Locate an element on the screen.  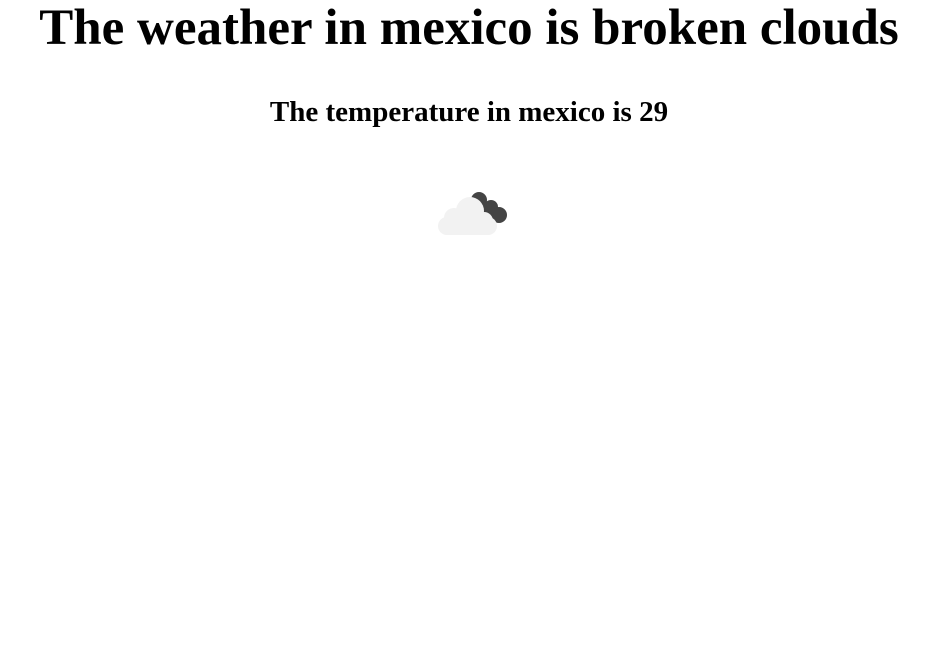
temperature-text: The temperature in mexico is 29 is located at coordinates (469, 112).